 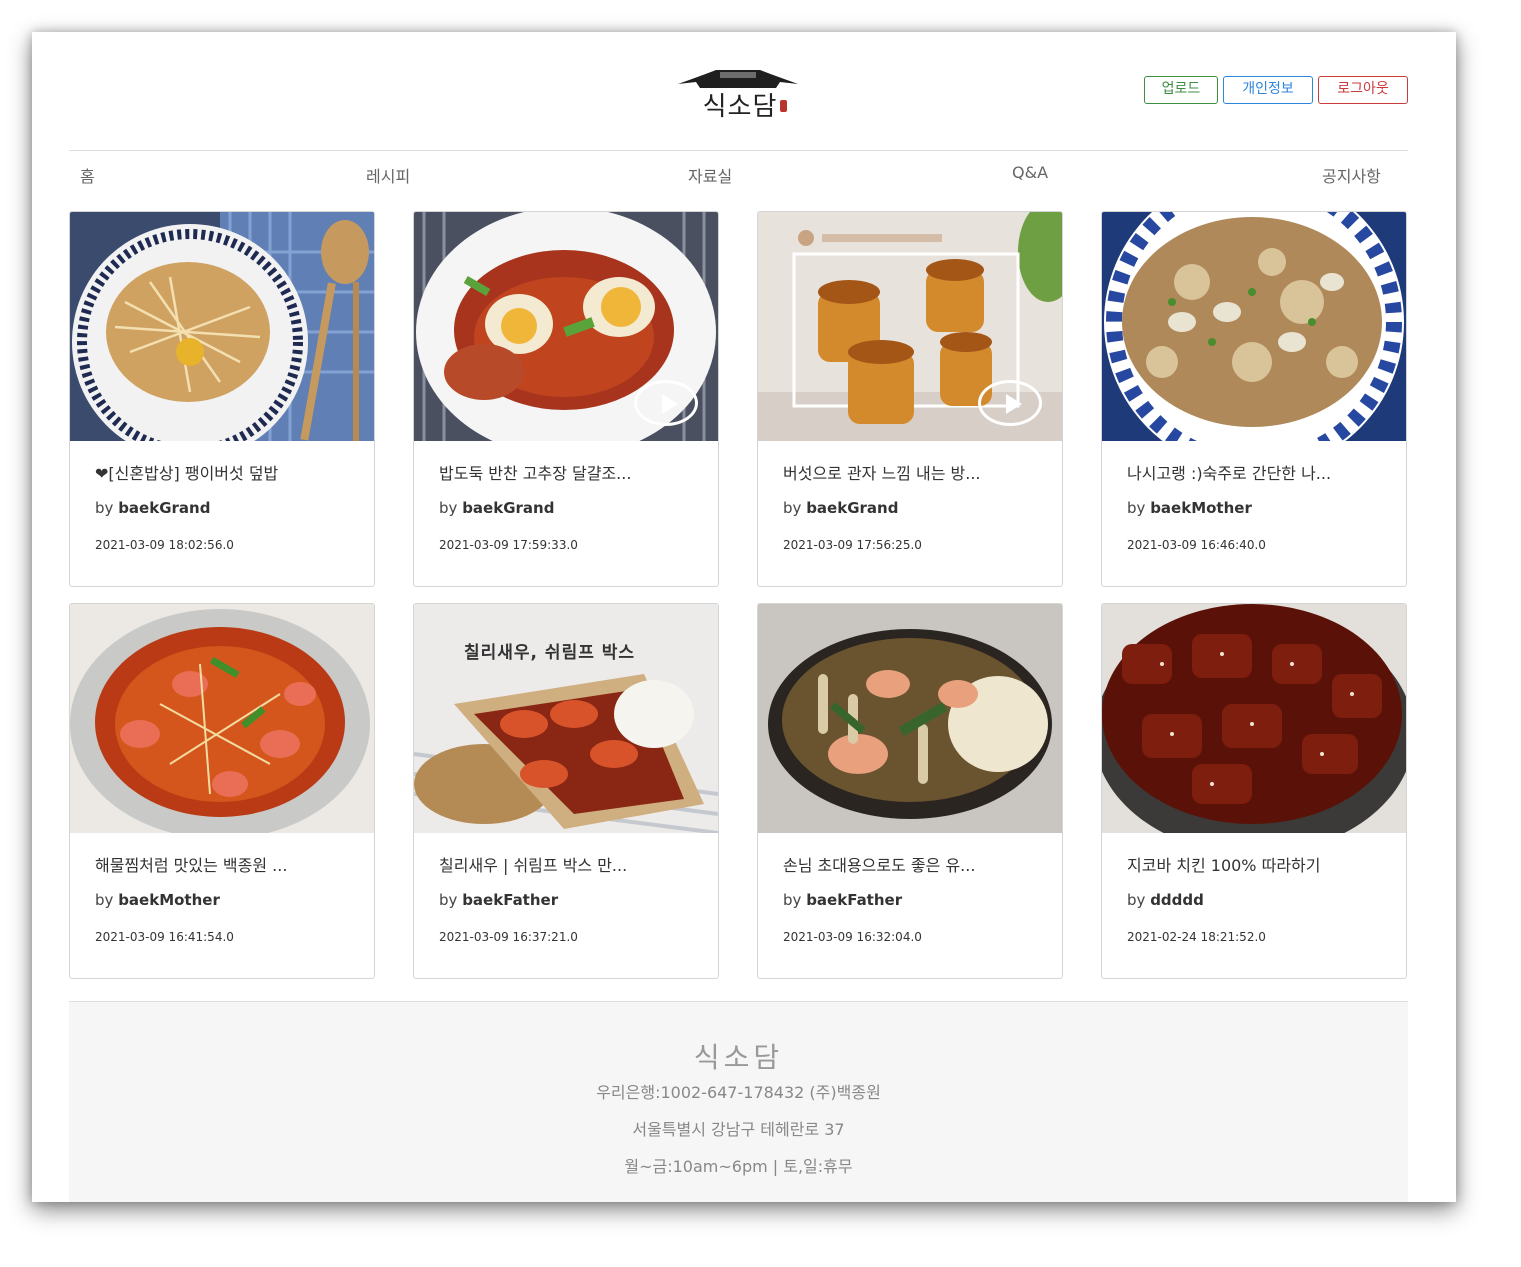 What do you see at coordinates (1196, 545) in the screenshot?
I see `card-date: 2021-03-09 16:46:40.0` at bounding box center [1196, 545].